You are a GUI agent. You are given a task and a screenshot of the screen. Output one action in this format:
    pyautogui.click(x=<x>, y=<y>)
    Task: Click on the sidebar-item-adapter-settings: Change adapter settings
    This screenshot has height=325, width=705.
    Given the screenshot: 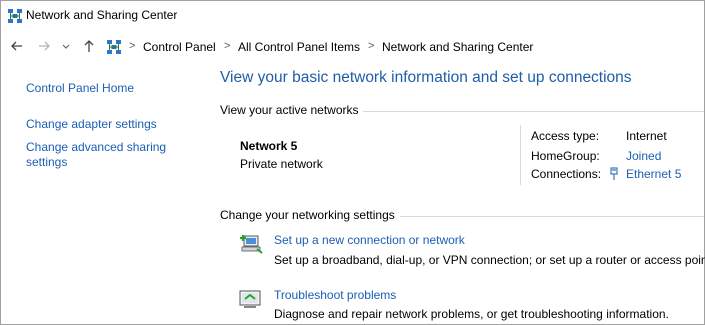 What is the action you would take?
    pyautogui.click(x=91, y=124)
    